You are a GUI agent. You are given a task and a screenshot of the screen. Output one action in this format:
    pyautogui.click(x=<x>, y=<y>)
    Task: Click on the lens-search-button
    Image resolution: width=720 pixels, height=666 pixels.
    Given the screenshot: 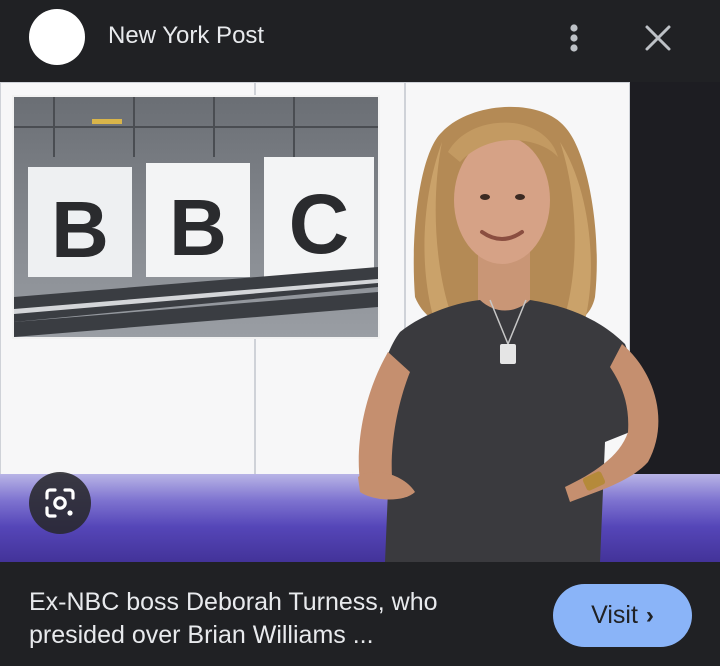 What is the action you would take?
    pyautogui.click(x=60, y=503)
    